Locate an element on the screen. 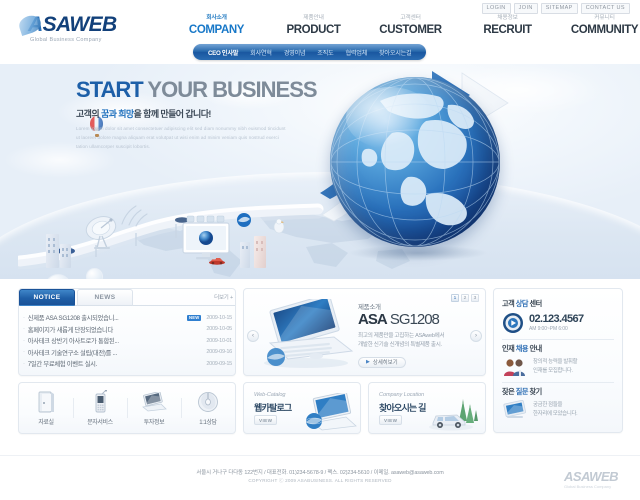  nav-item-recruit-kr: 채용정보 is located at coordinates (507, 18).